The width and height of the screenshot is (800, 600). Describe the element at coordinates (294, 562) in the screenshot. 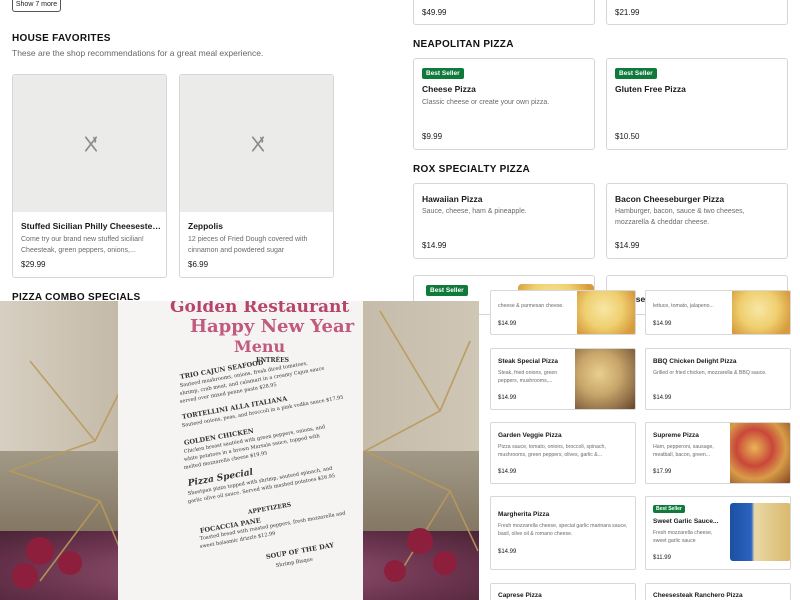

I see `menu-line: Shrimp Bisque` at that location.